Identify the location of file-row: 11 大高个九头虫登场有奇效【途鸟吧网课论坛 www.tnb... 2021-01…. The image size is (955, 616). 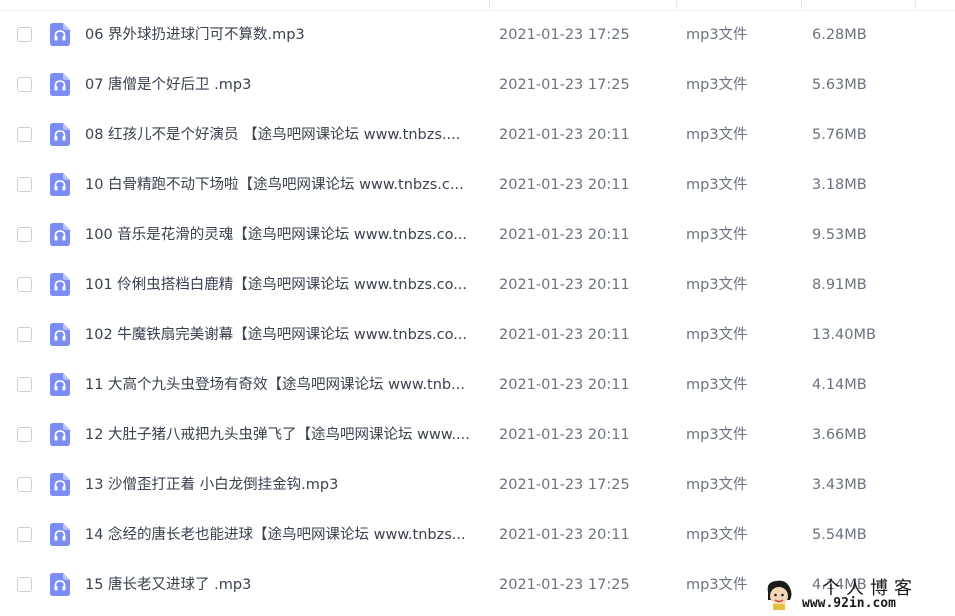
(477, 385).